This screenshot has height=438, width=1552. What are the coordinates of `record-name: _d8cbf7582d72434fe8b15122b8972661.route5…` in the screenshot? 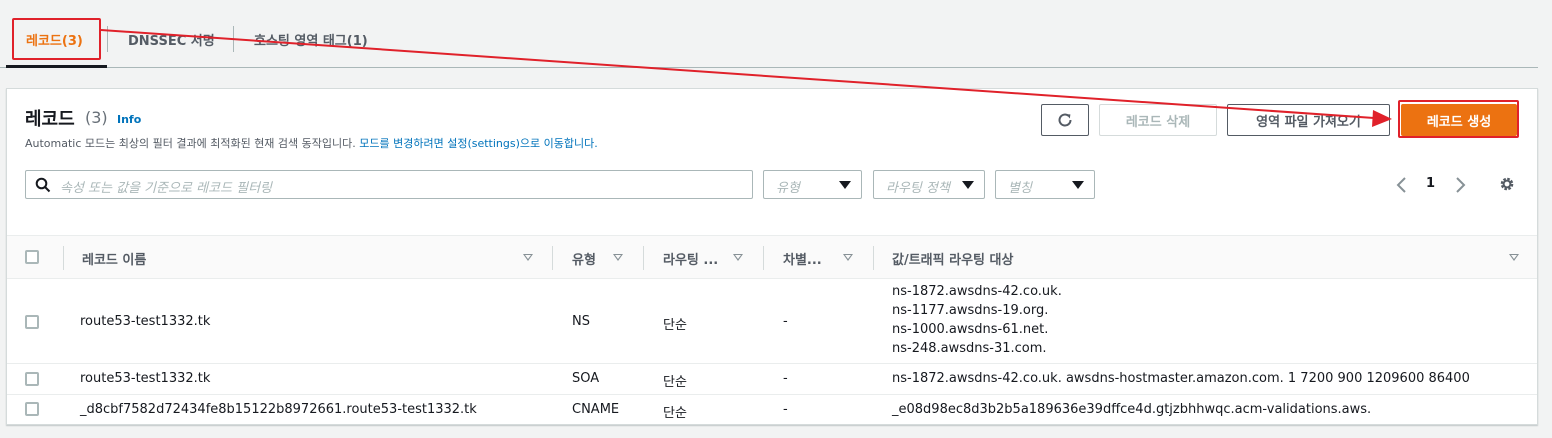 It's located at (278, 409).